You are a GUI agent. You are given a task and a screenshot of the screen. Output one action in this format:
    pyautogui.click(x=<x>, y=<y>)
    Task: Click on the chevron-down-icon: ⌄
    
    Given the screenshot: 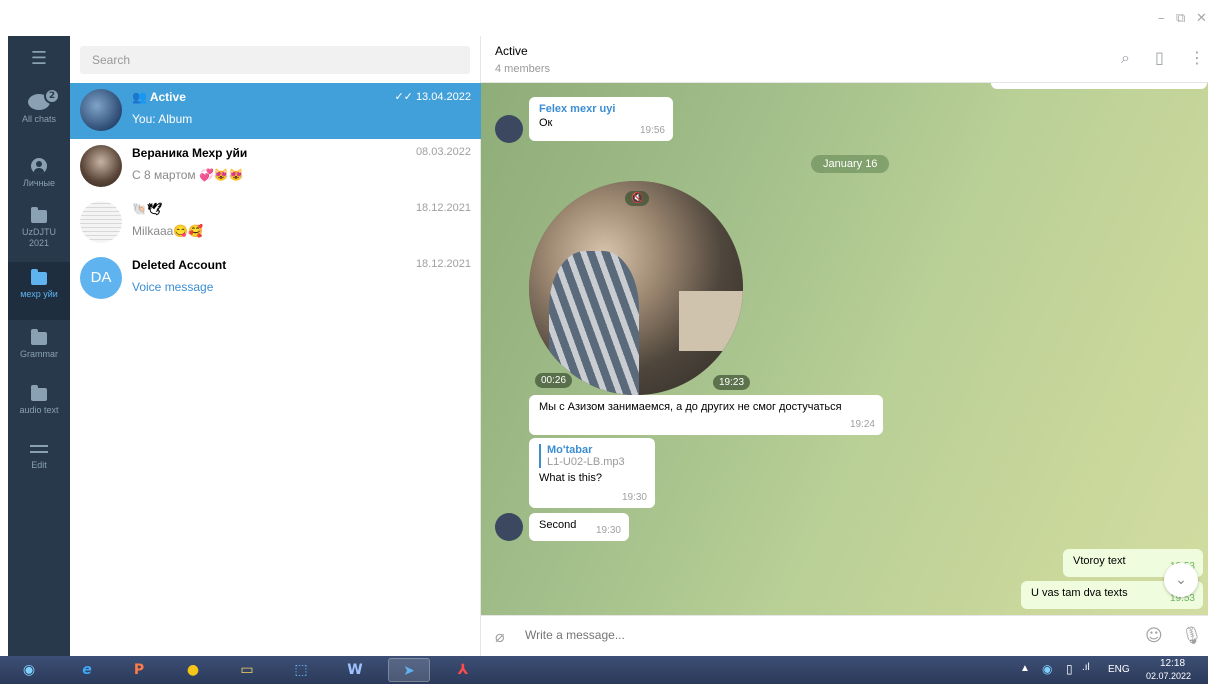 What is the action you would take?
    pyautogui.click(x=1181, y=580)
    